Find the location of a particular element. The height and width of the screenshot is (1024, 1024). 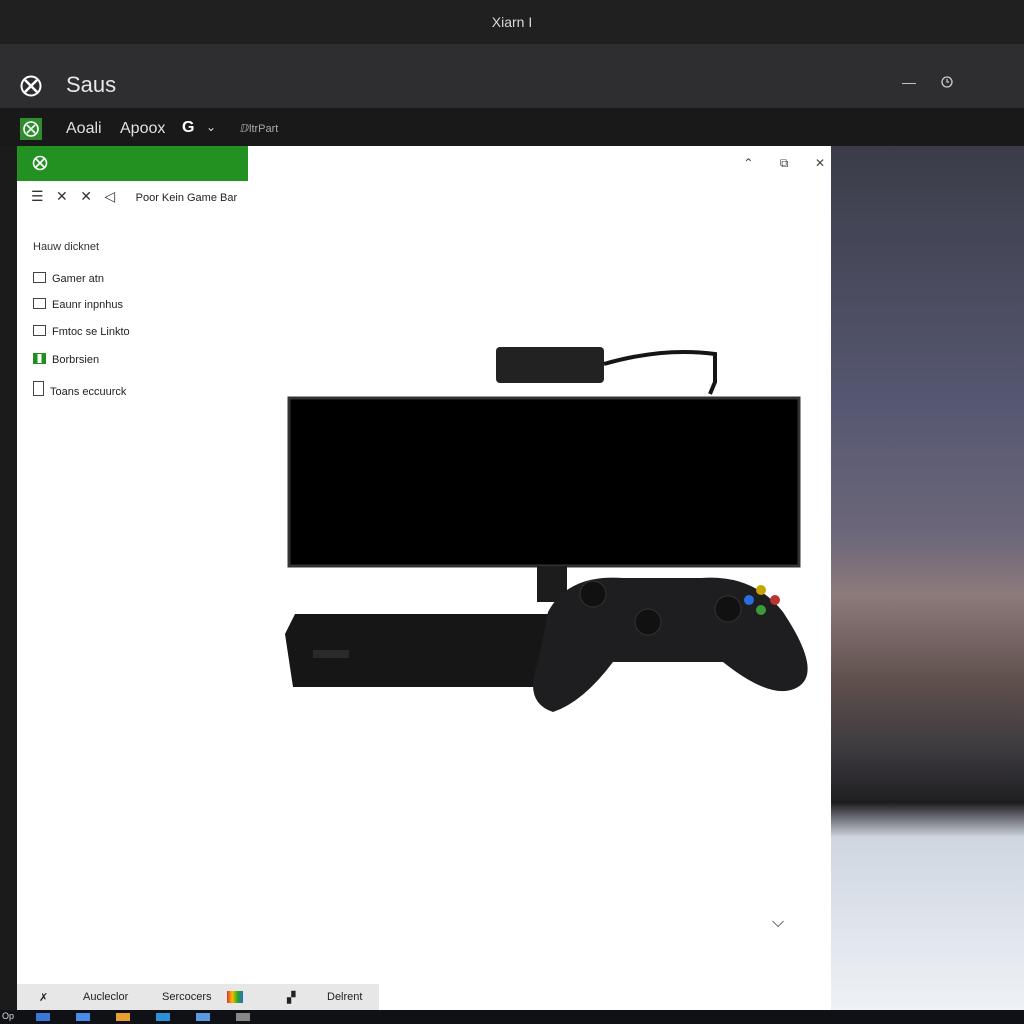

breadcrumb: Poor Kein Game Bar is located at coordinates (187, 198).